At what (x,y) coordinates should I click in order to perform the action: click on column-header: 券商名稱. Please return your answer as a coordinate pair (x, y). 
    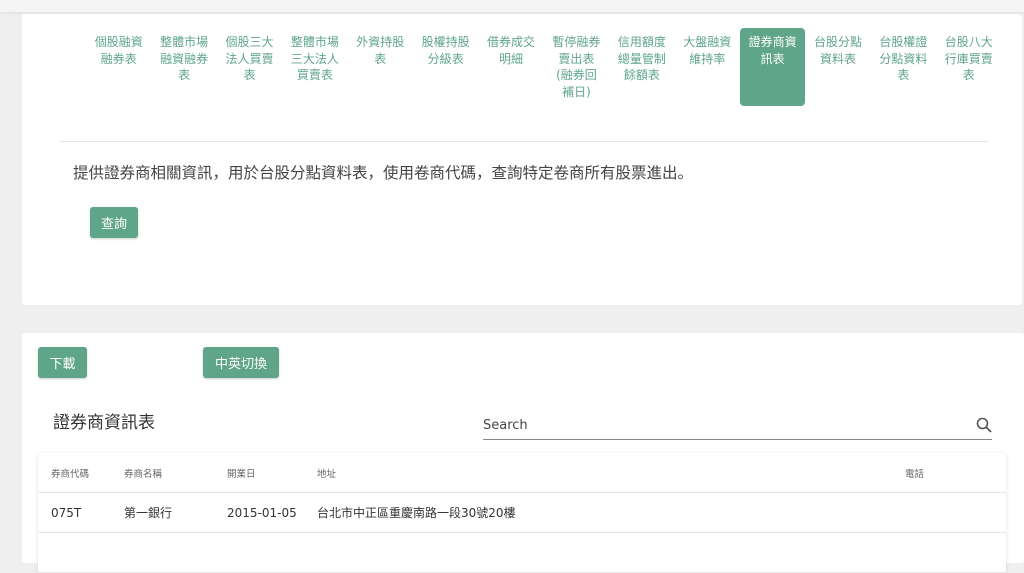
    Looking at the image, I should click on (175, 473).